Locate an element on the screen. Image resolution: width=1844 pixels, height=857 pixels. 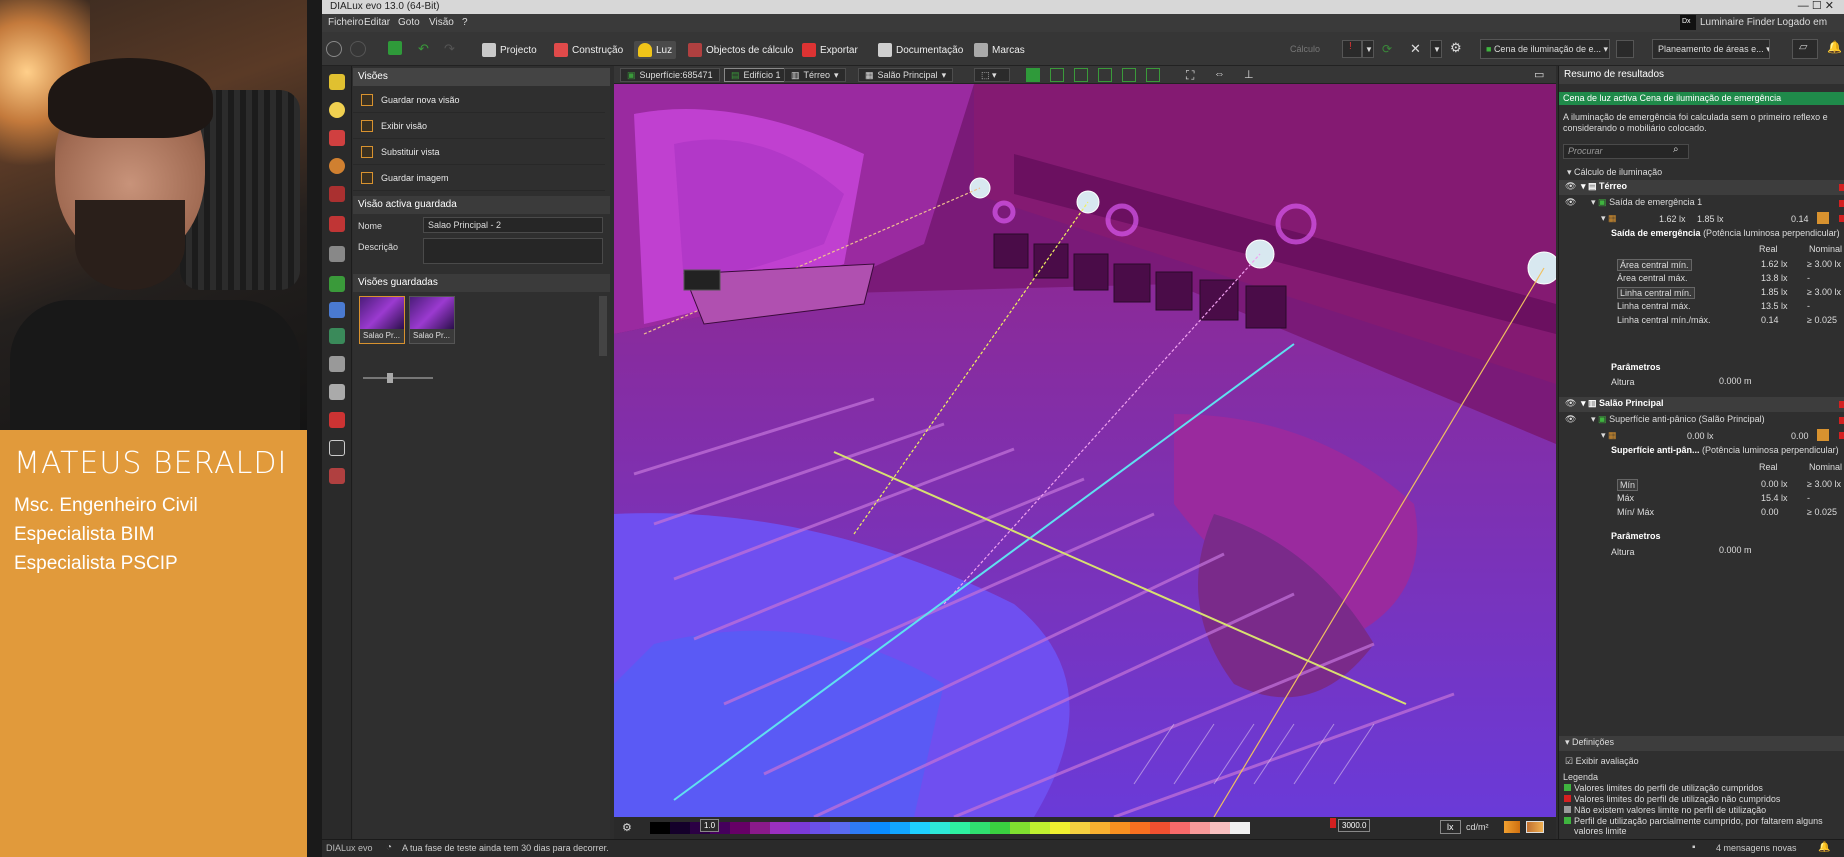
surface-selector: ▣ Superfície:685471 is located at coordinates (670, 75).